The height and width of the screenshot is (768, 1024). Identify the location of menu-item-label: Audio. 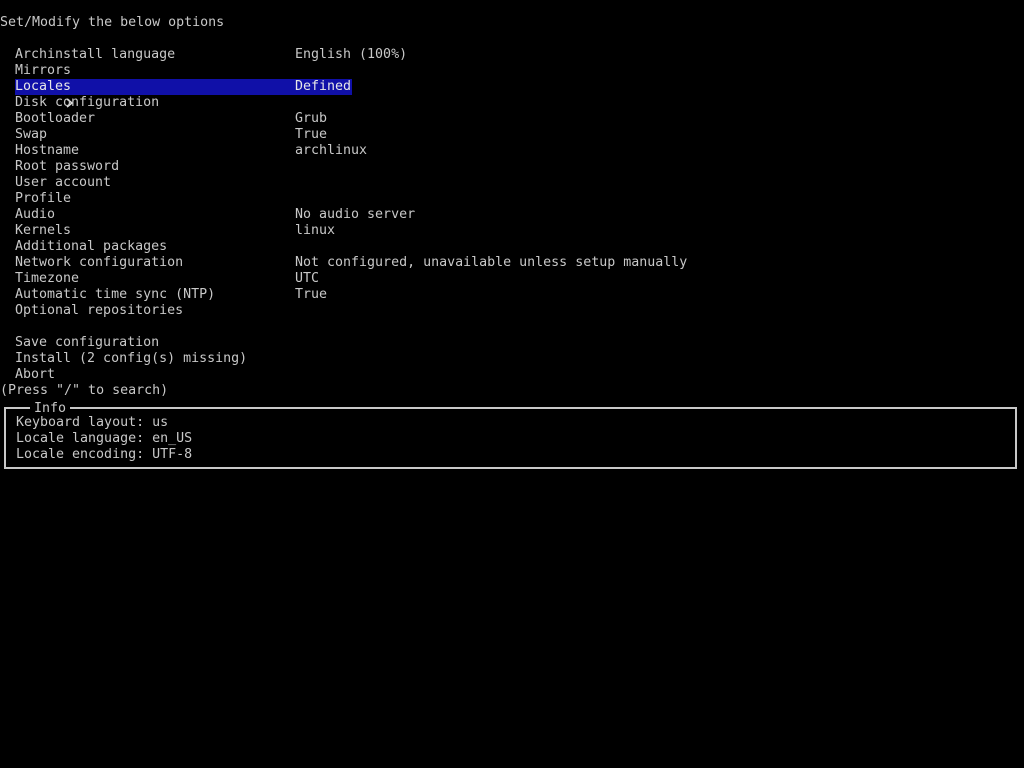
(35, 214).